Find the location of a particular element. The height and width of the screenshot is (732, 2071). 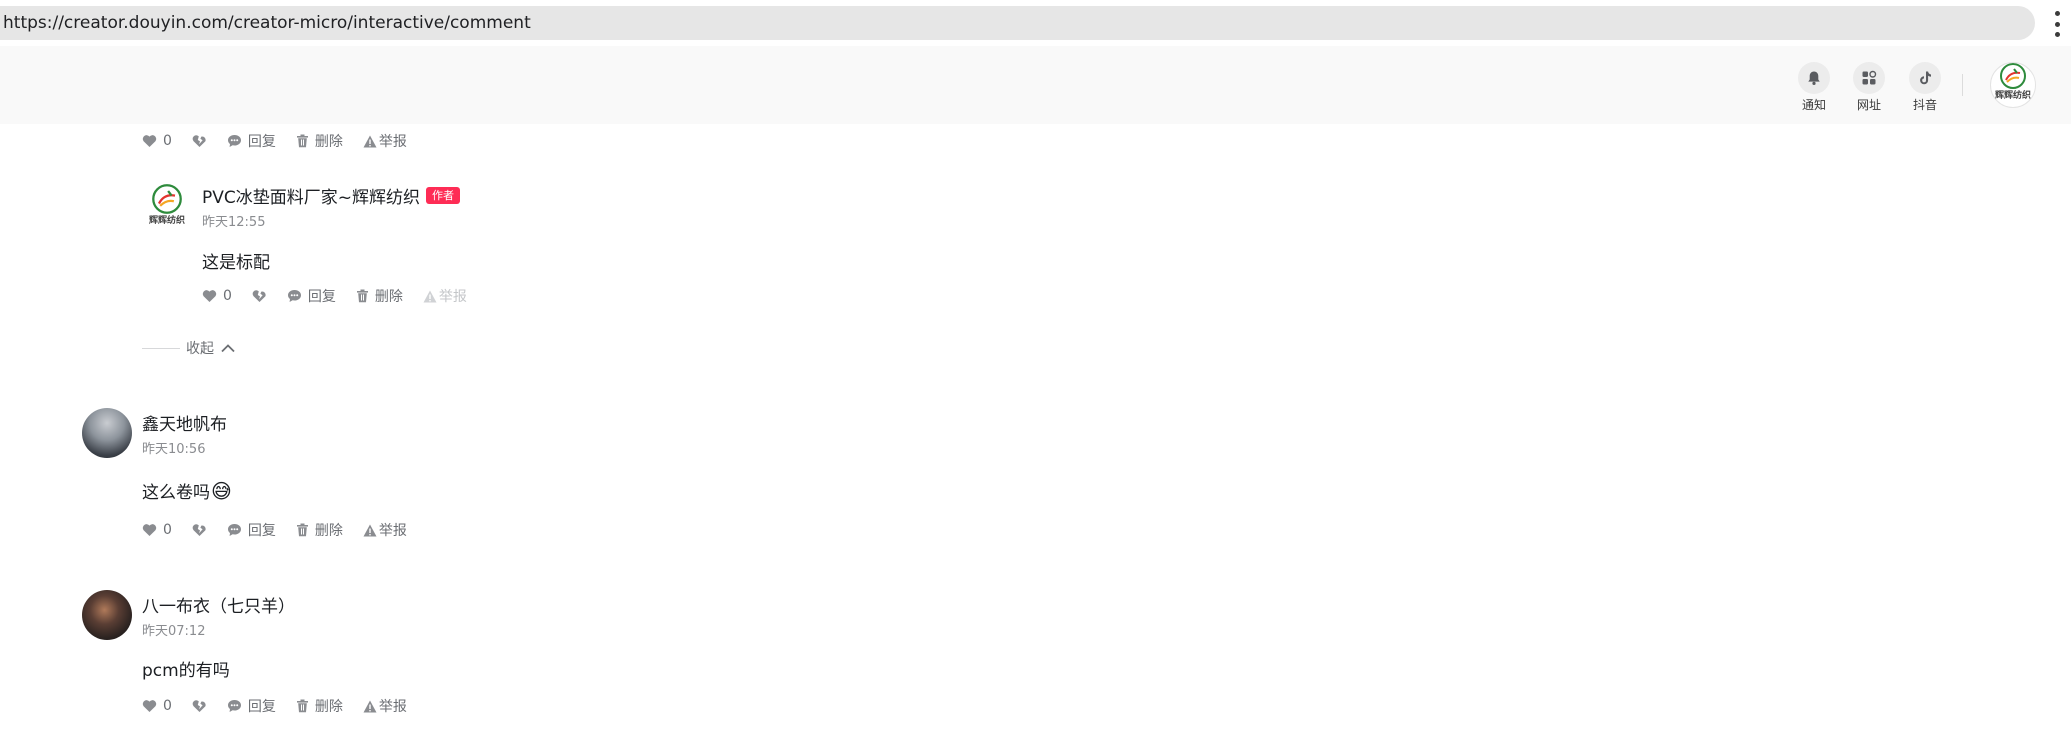

links-button: 网址 is located at coordinates (1869, 88).